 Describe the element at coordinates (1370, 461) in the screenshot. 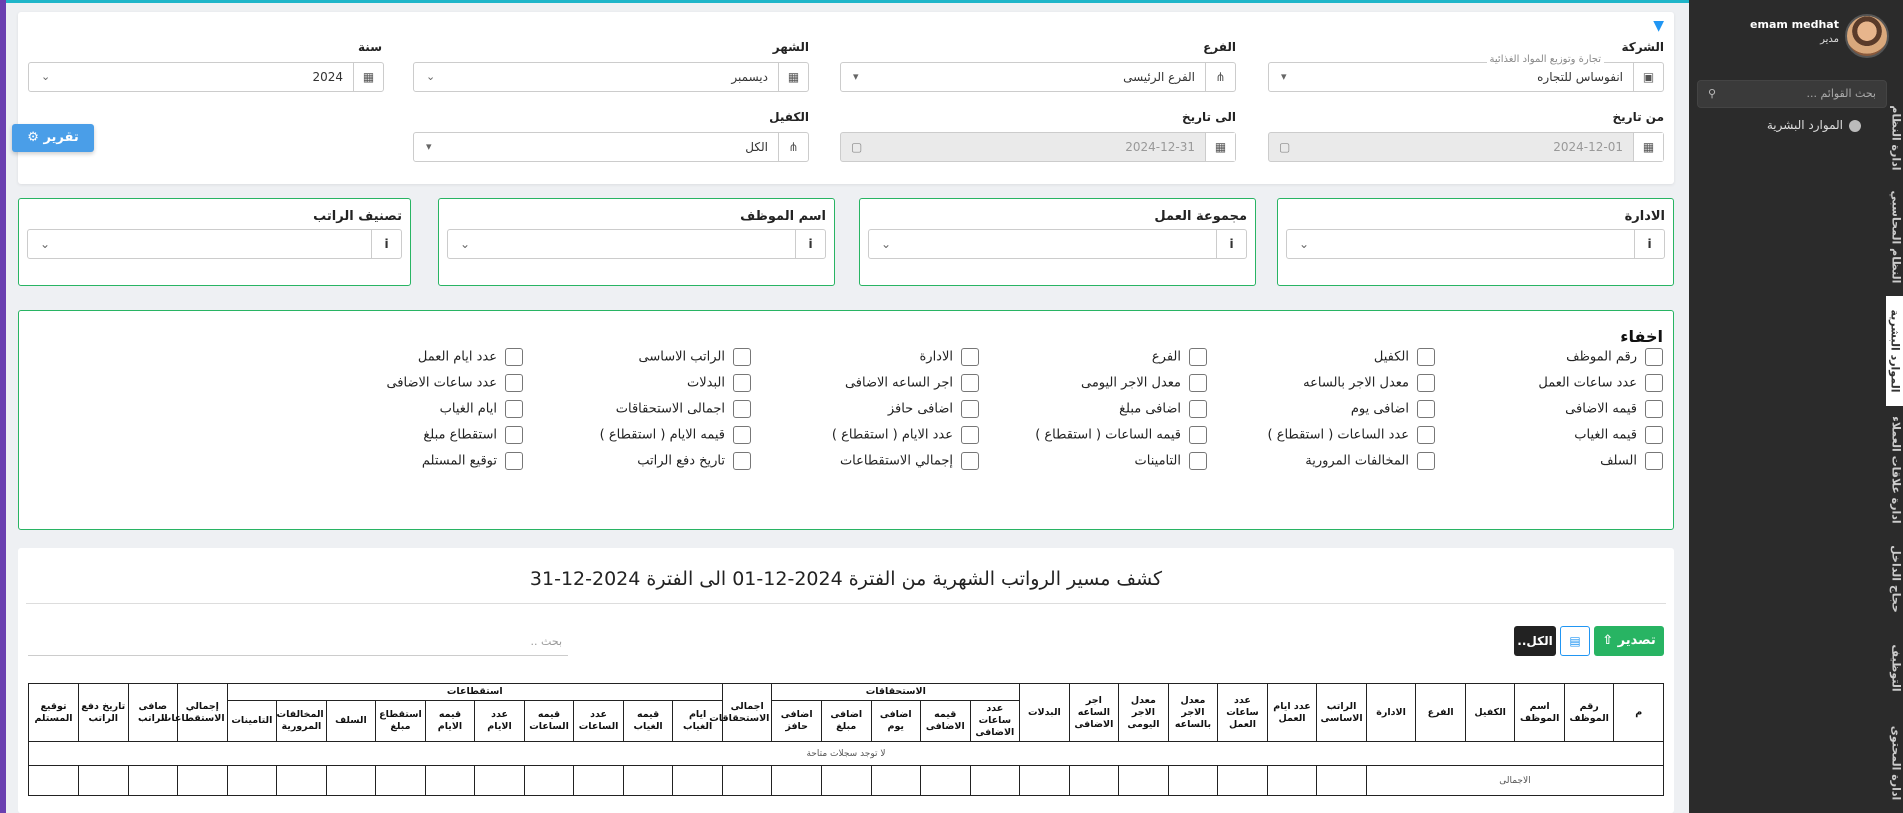

I see `hide-checkbox-item: المخالفات المرورية` at that location.